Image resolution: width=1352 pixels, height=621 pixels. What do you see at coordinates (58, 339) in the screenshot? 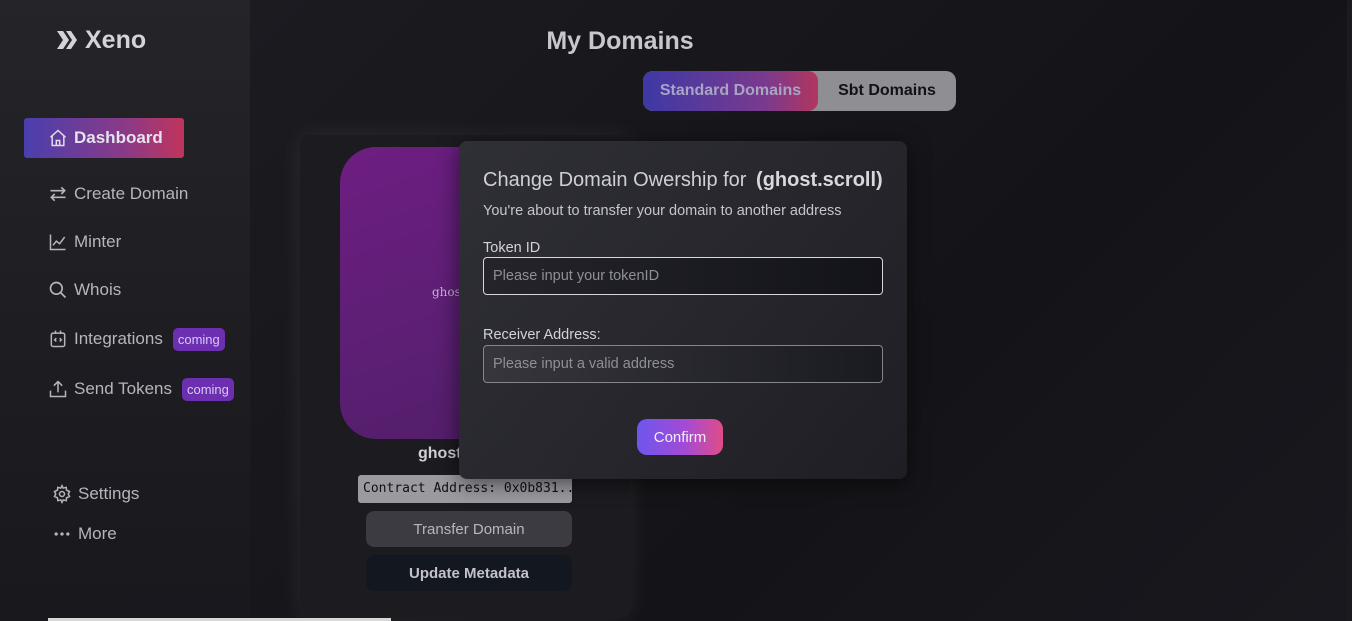
I see `code-box-icon` at bounding box center [58, 339].